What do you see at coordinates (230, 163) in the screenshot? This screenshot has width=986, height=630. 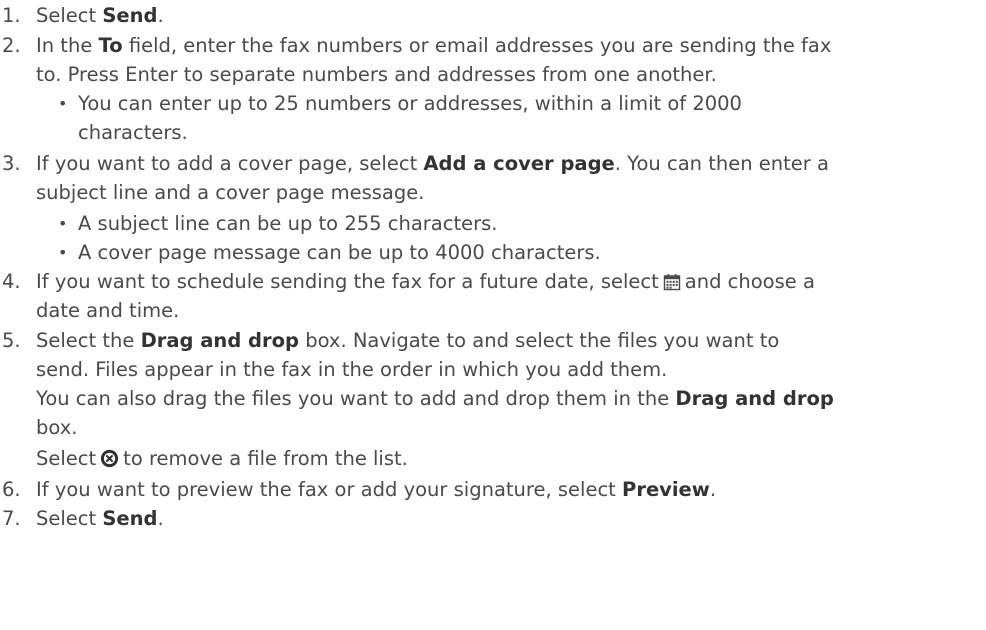 I see `step-text: If you want to add a cover page, select` at bounding box center [230, 163].